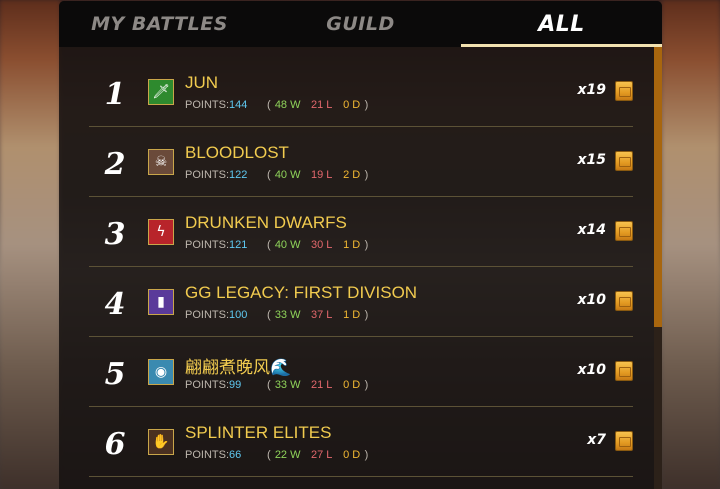  Describe the element at coordinates (258, 433) in the screenshot. I see `guild-name: SPLINTER ELITES` at that location.